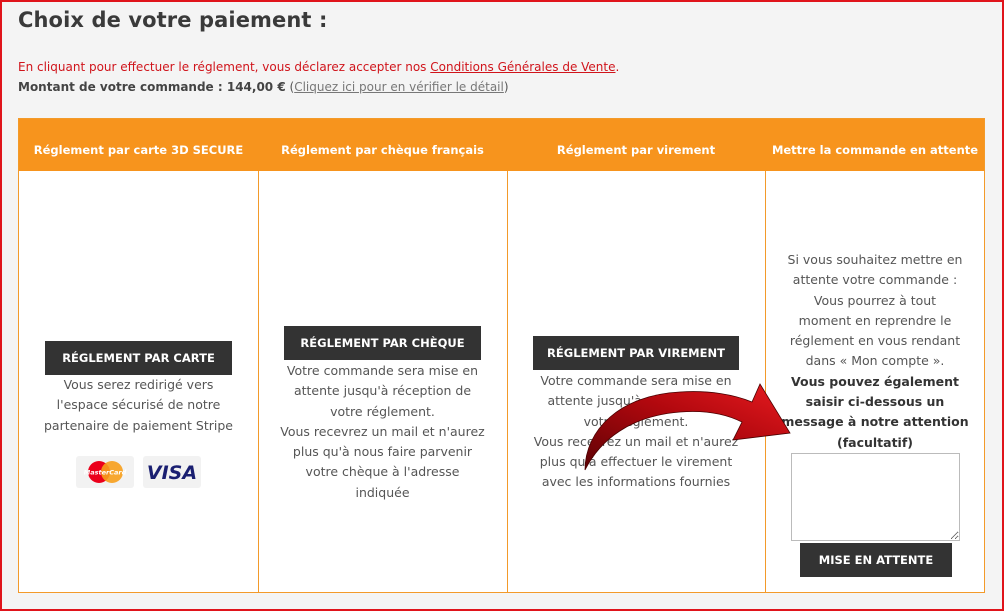  What do you see at coordinates (875, 280) in the screenshot?
I see `hold-desc-line: attente votre commande :` at bounding box center [875, 280].